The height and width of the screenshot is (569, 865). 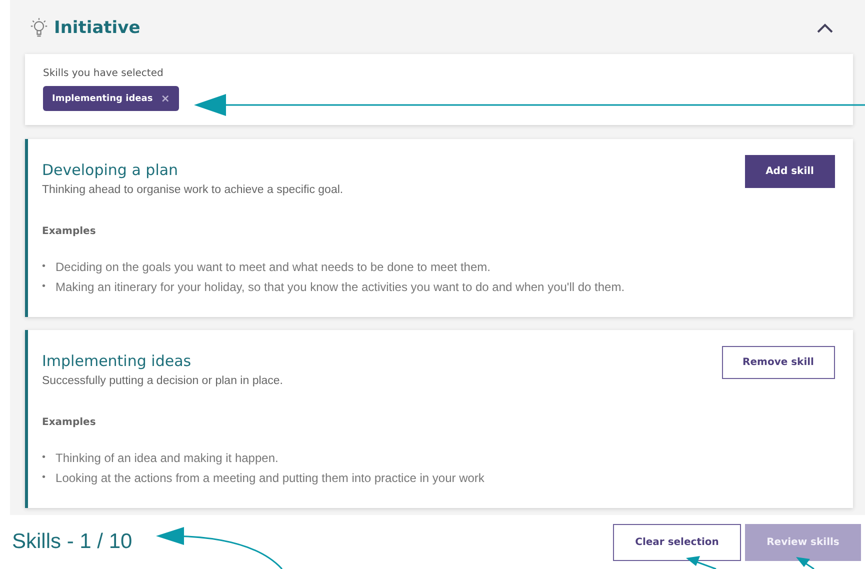 I want to click on clear-button: Clear selection, so click(x=677, y=542).